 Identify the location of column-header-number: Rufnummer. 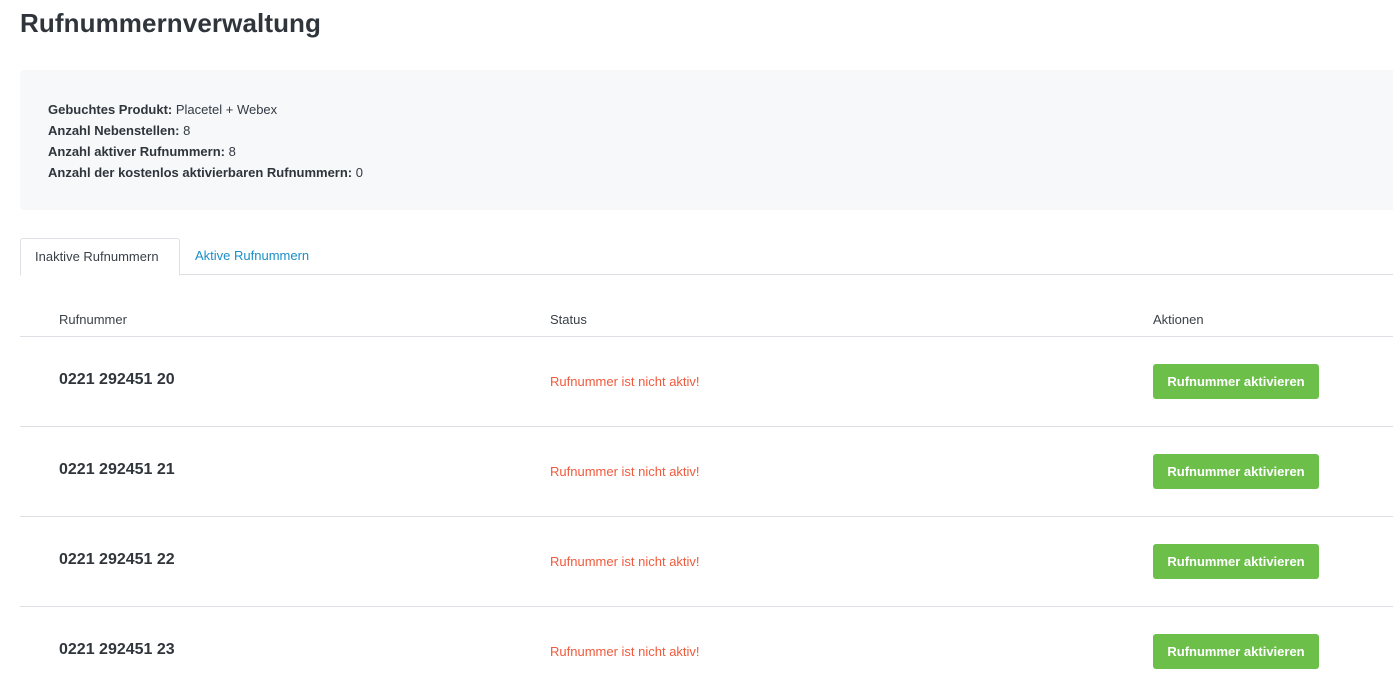
(93, 319).